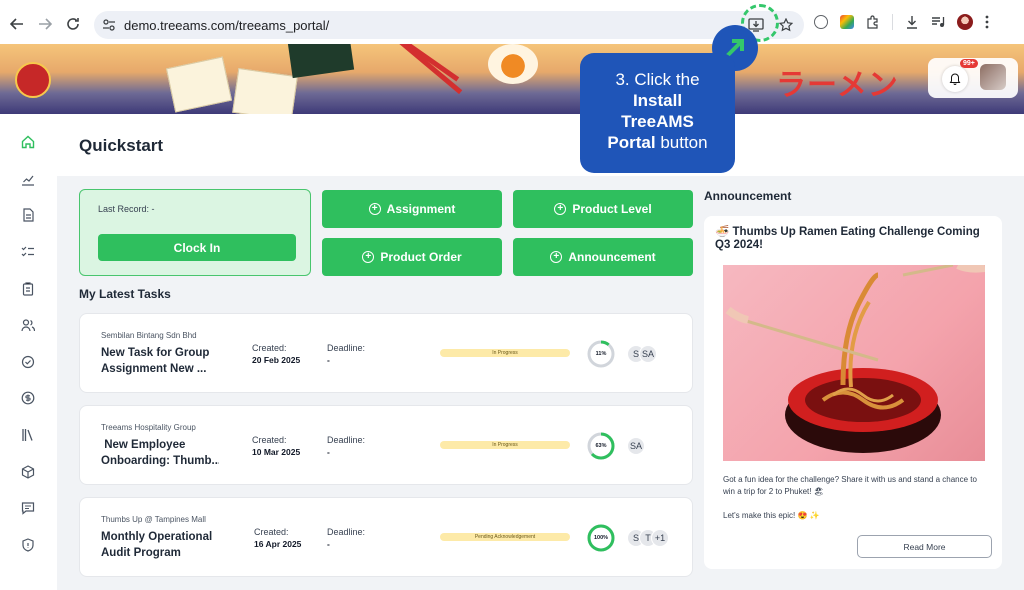 This screenshot has height=590, width=1024. What do you see at coordinates (993, 77) in the screenshot?
I see `user-avatar` at bounding box center [993, 77].